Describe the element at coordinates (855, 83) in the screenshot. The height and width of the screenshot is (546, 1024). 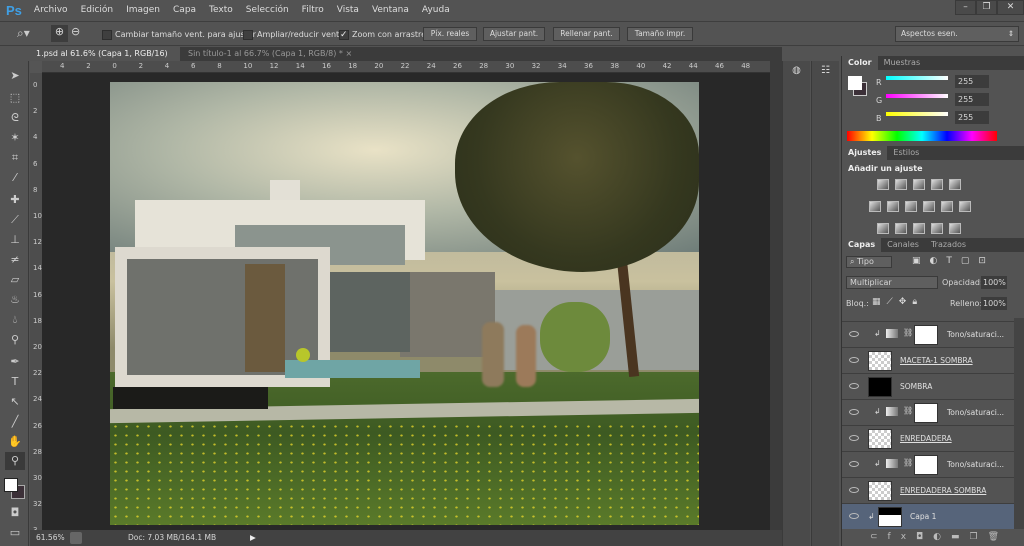
I see `color-foreground-swatch` at that location.